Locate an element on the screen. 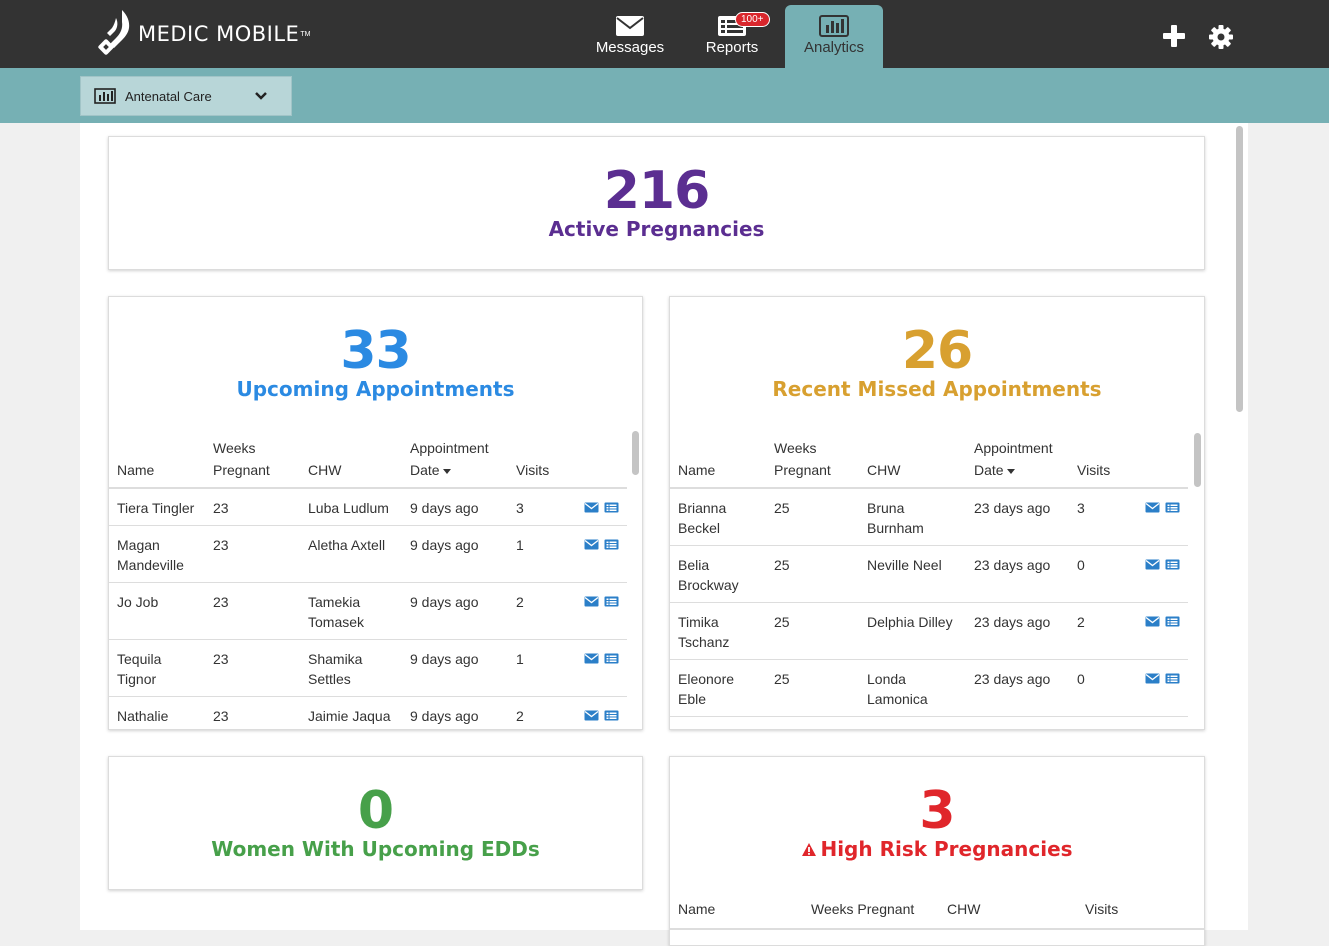  visit-count: 0 is located at coordinates (1081, 679).